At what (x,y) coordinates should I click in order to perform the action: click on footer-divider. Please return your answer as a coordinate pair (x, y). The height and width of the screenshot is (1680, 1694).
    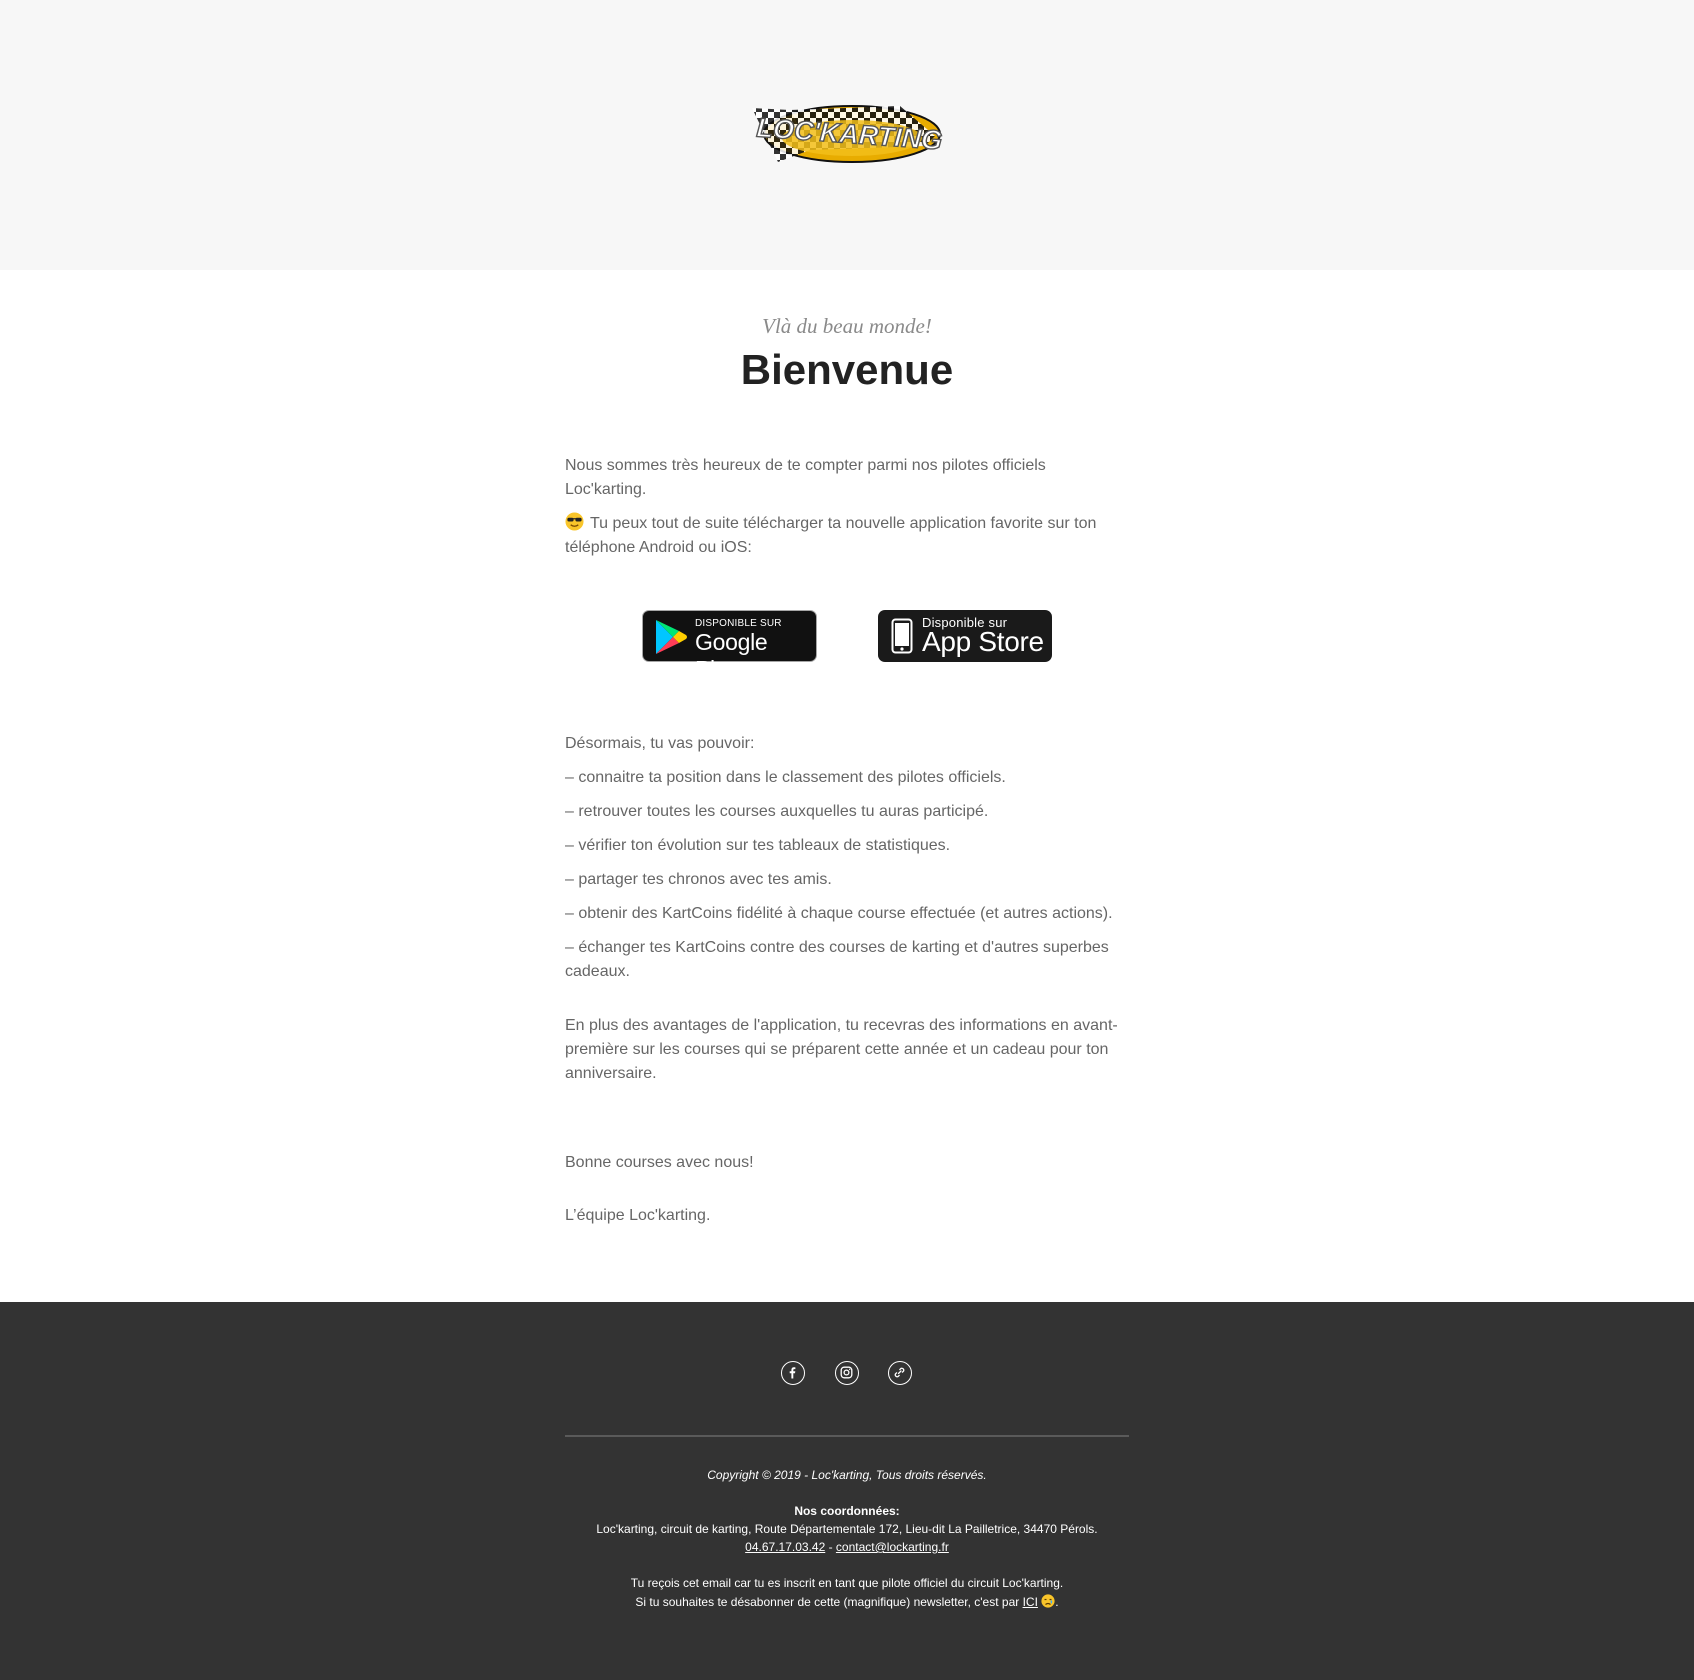
    Looking at the image, I should click on (847, 1436).